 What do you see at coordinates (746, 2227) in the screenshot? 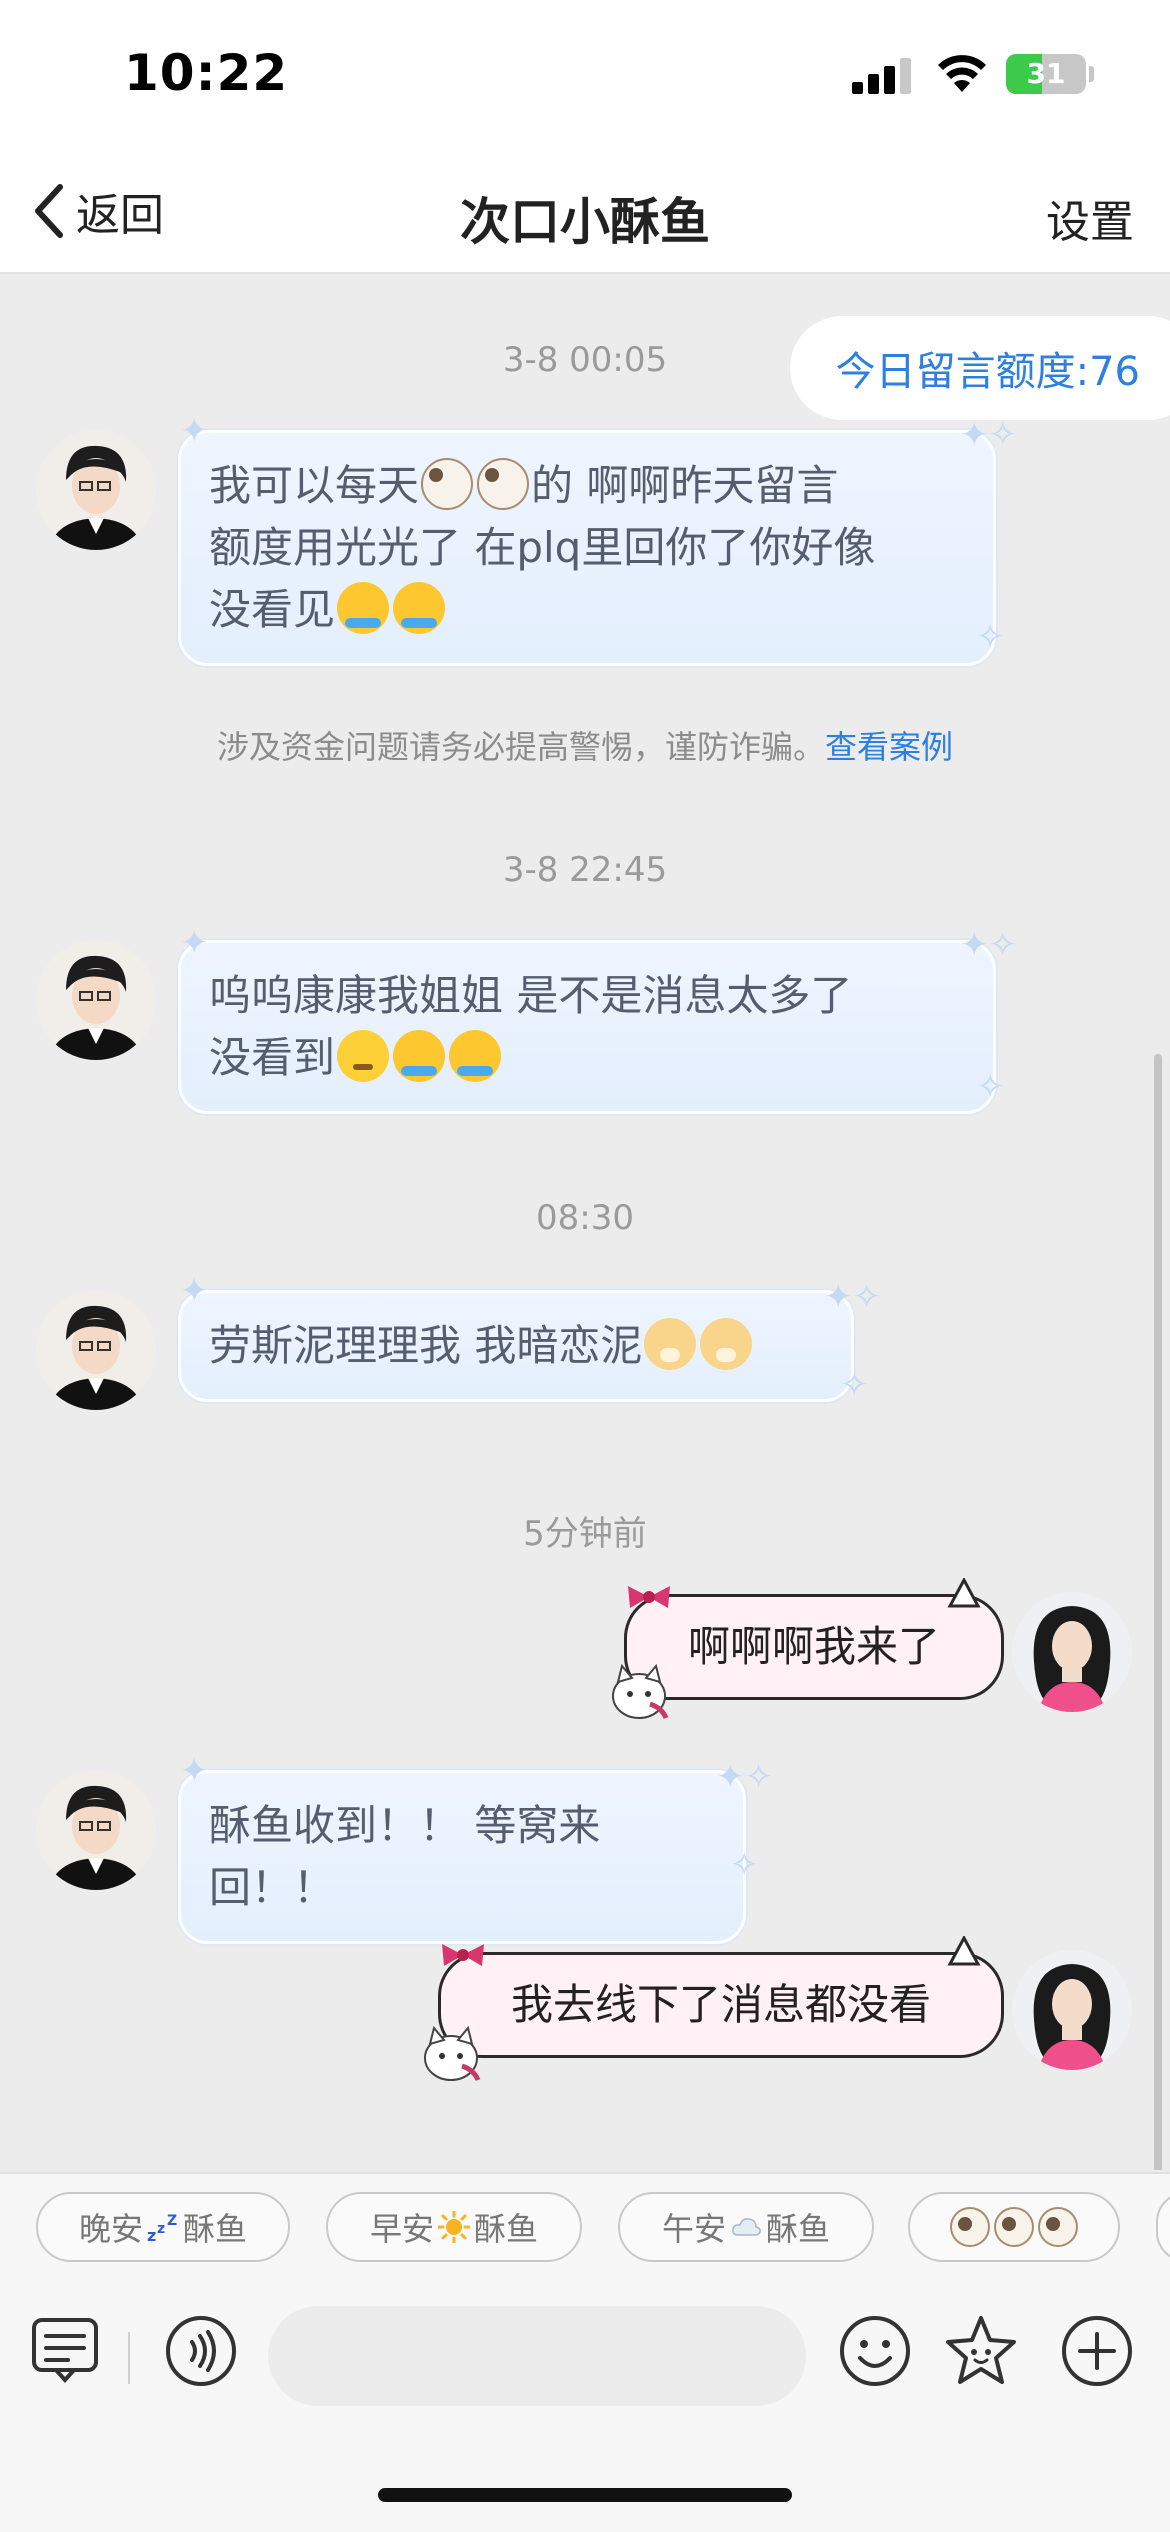
I see `quick-reply-goodafternoon: 午安 酥鱼` at bounding box center [746, 2227].